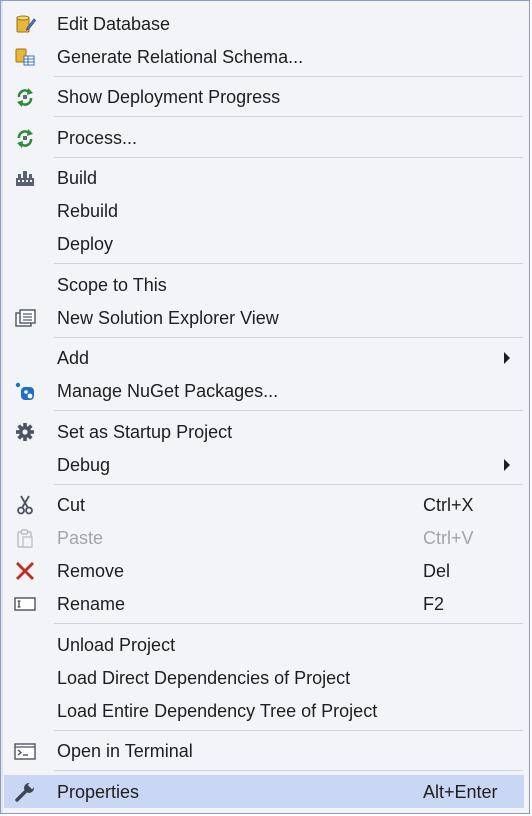  What do you see at coordinates (204, 678) in the screenshot?
I see `menu-item-label: Load Direct Dependencies of Project` at bounding box center [204, 678].